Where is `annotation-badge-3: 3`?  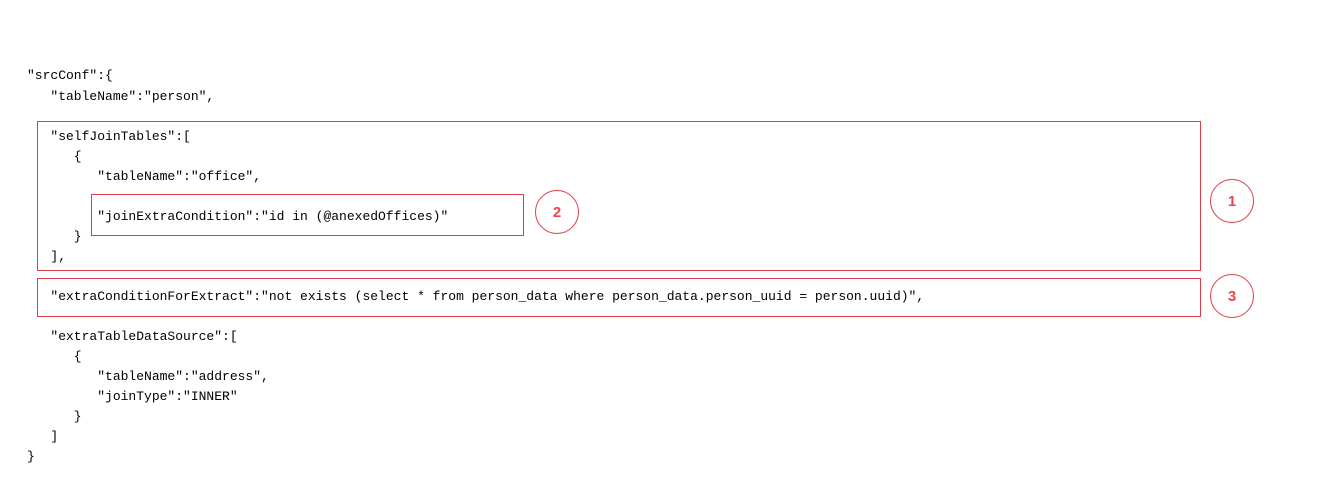
annotation-badge-3: 3 is located at coordinates (1232, 296).